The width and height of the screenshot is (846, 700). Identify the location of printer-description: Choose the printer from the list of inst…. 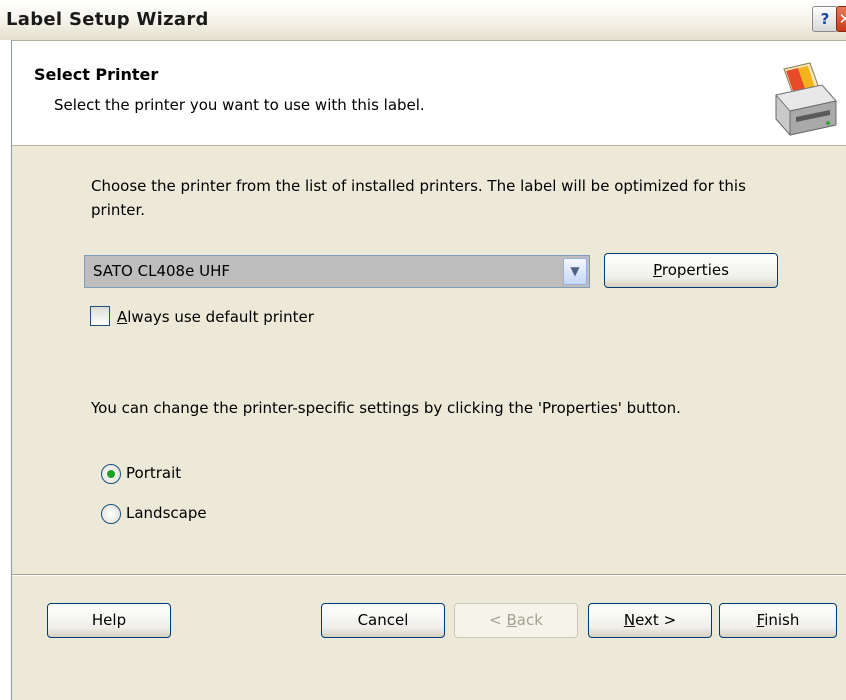
(418, 198).